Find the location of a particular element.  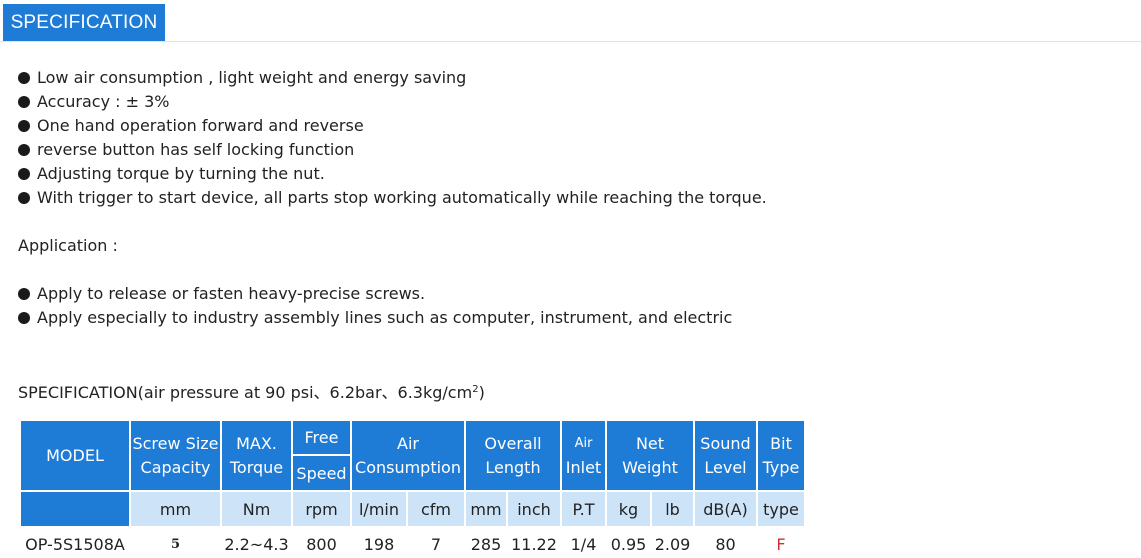

cell-length-inch: 11.22 is located at coordinates (534, 544).